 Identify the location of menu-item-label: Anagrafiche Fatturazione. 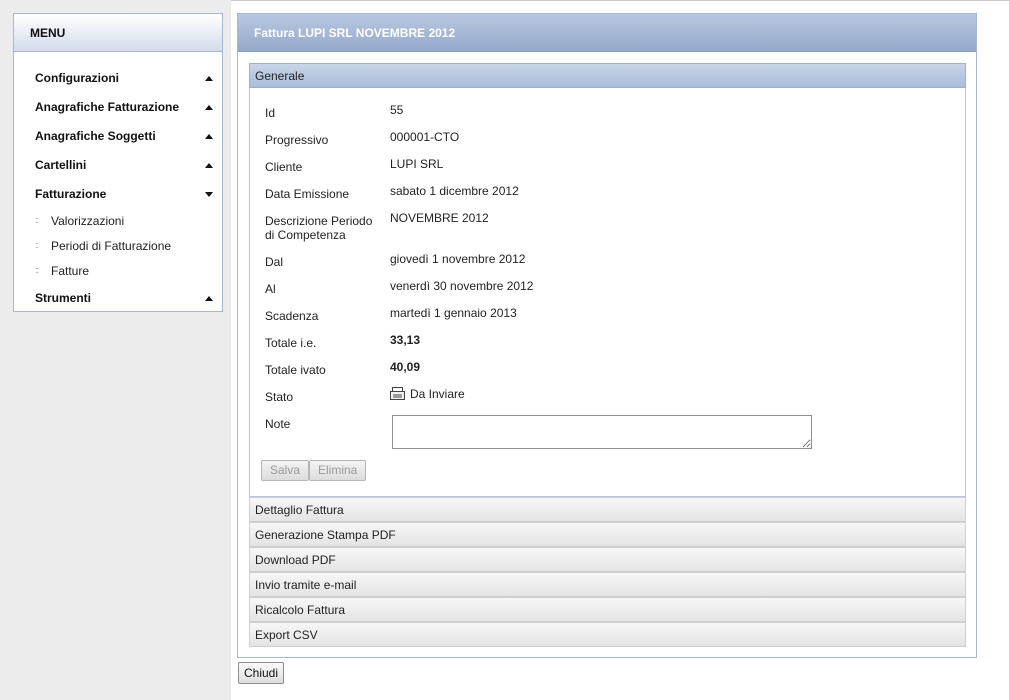
(107, 107).